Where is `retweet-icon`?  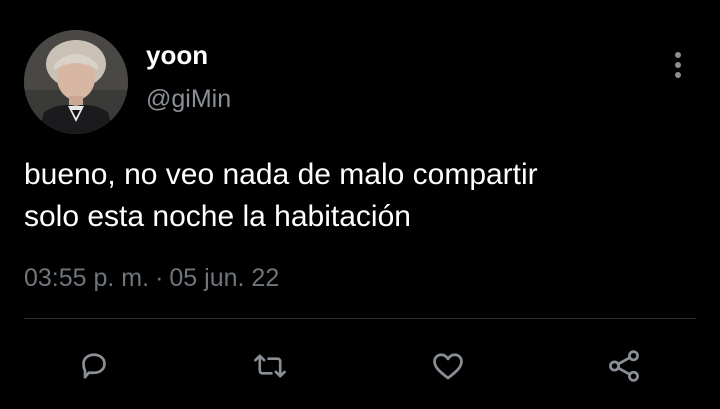
retweet-icon is located at coordinates (270, 366).